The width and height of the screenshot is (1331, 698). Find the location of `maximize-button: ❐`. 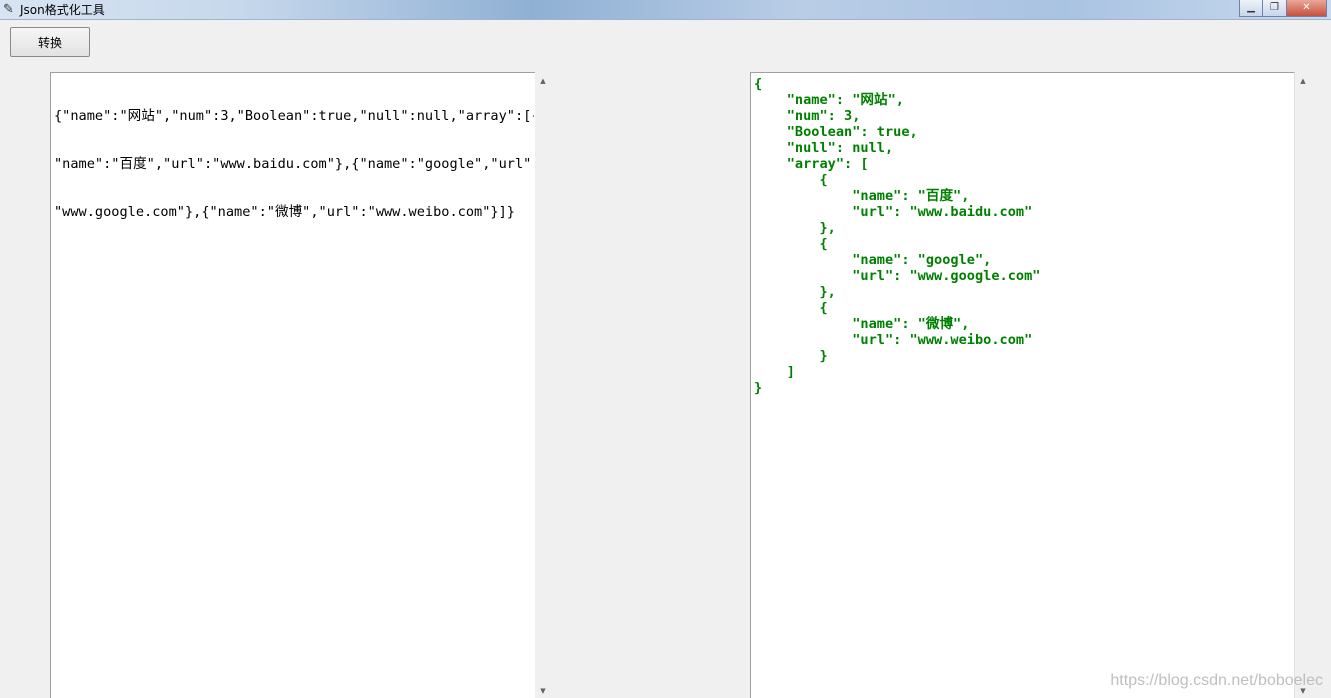

maximize-button: ❐ is located at coordinates (1275, 8).